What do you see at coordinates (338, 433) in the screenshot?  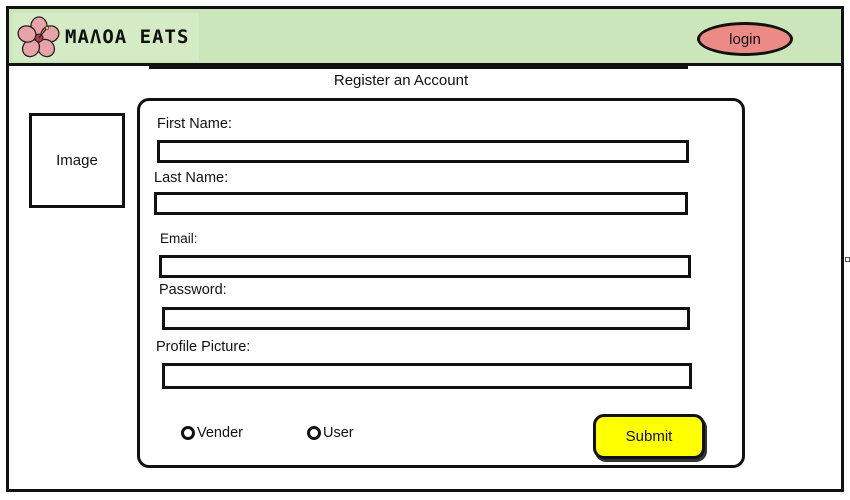 I see `role-label-user: User` at bounding box center [338, 433].